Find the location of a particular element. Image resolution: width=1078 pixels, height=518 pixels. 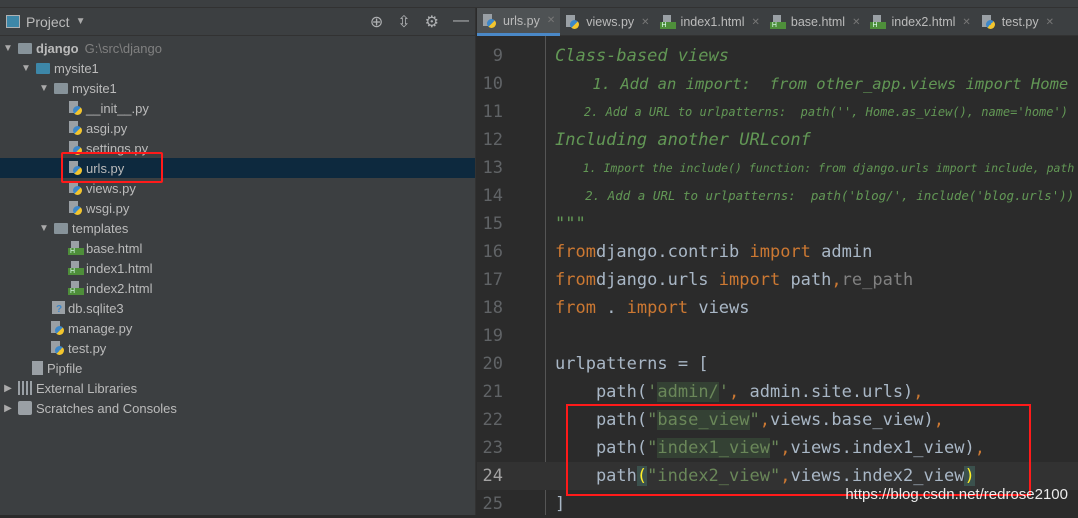

tree-item: asgi.py is located at coordinates (237, 128).